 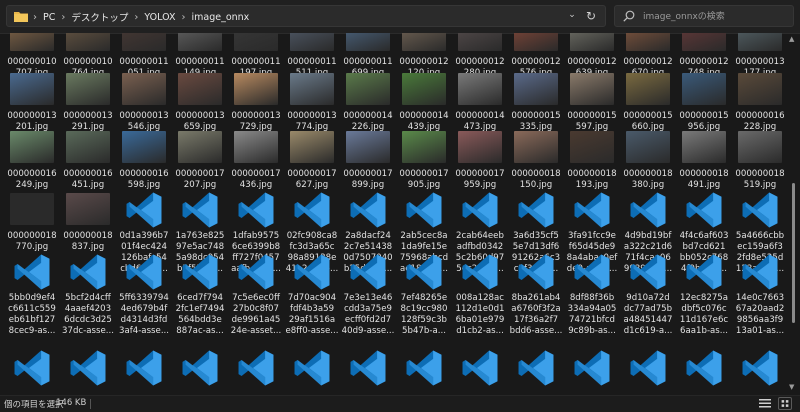 I want to click on file-item-image: 000000014 439.jpg, so click(x=424, y=102).